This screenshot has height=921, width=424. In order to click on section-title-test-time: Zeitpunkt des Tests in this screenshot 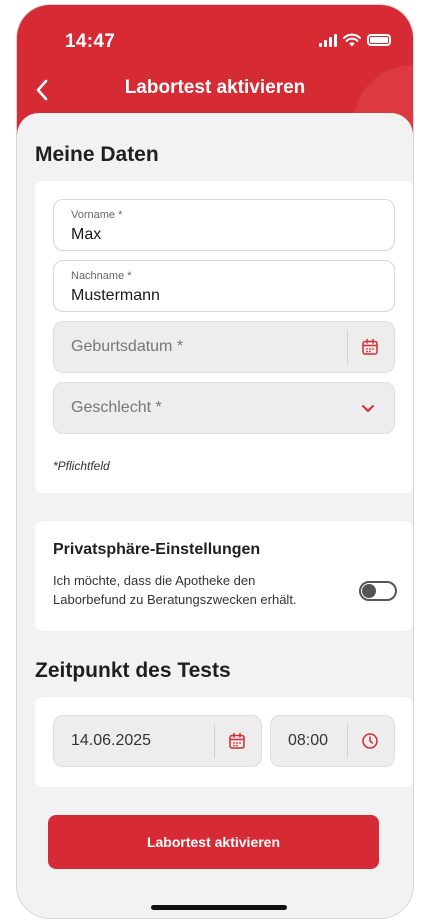, I will do `click(133, 670)`.